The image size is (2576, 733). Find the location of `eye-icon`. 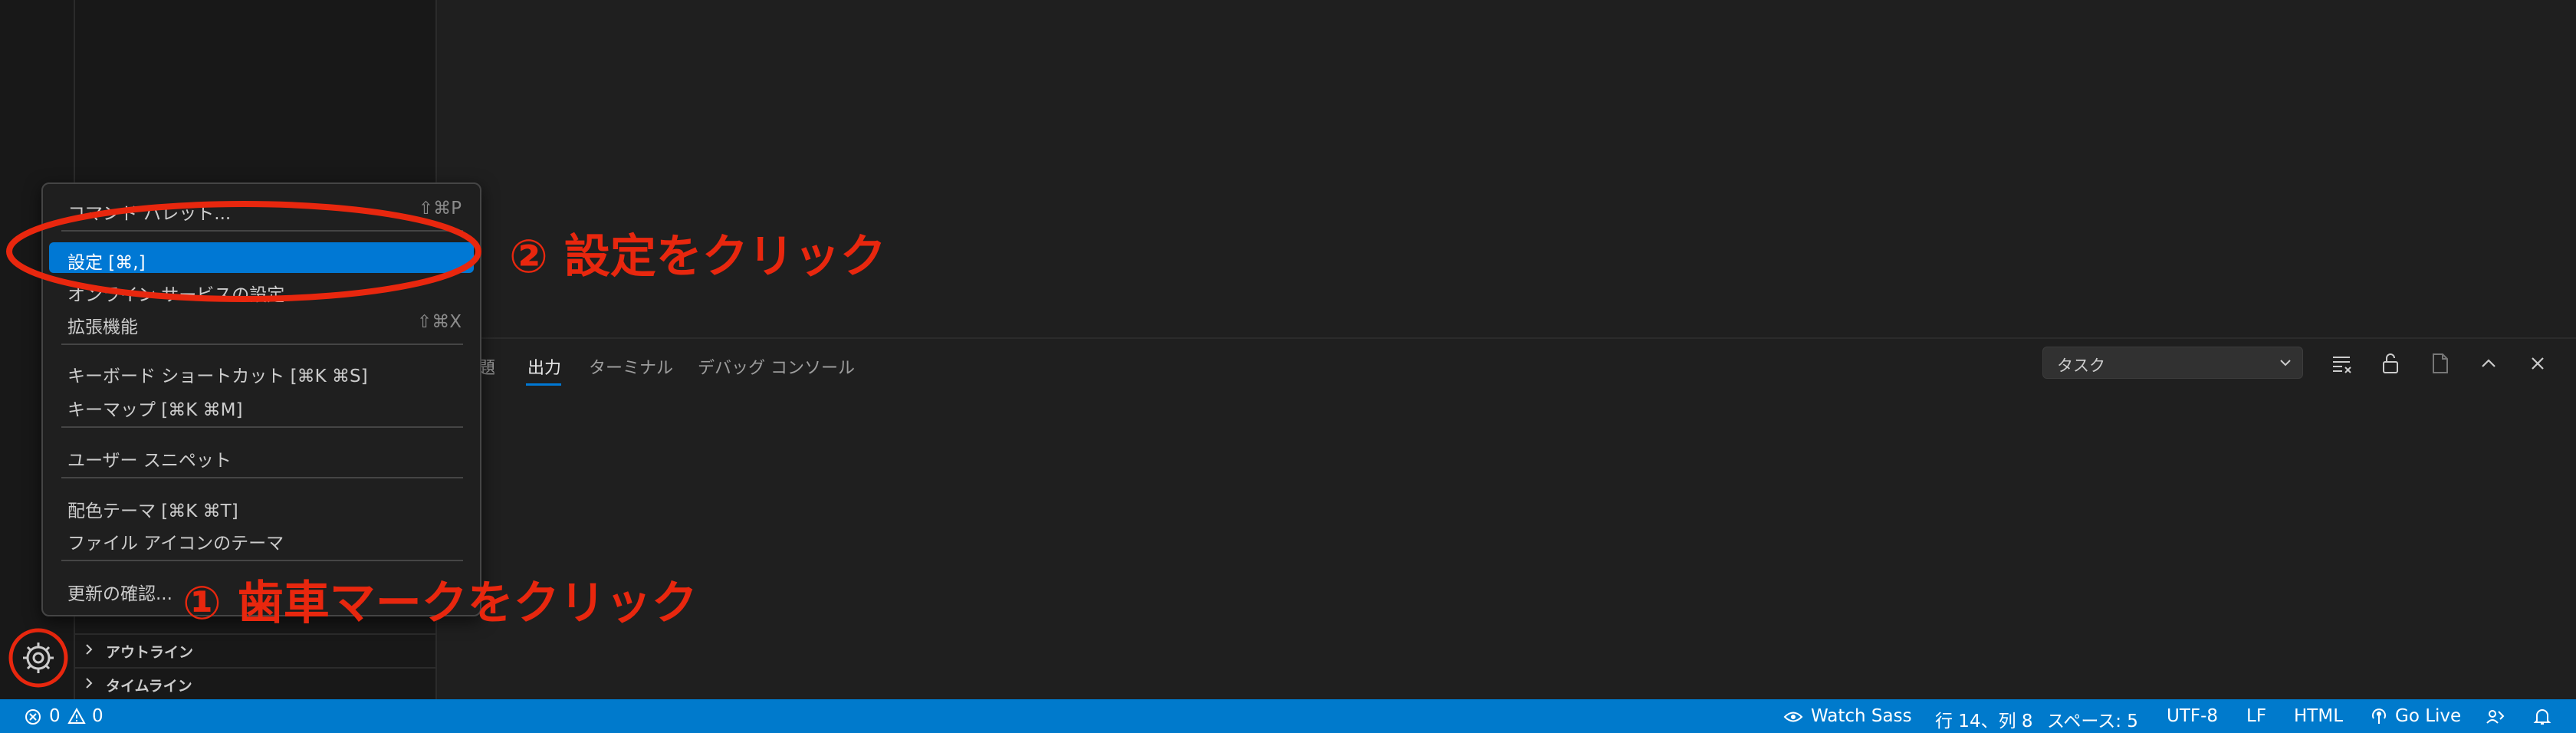

eye-icon is located at coordinates (1793, 717).